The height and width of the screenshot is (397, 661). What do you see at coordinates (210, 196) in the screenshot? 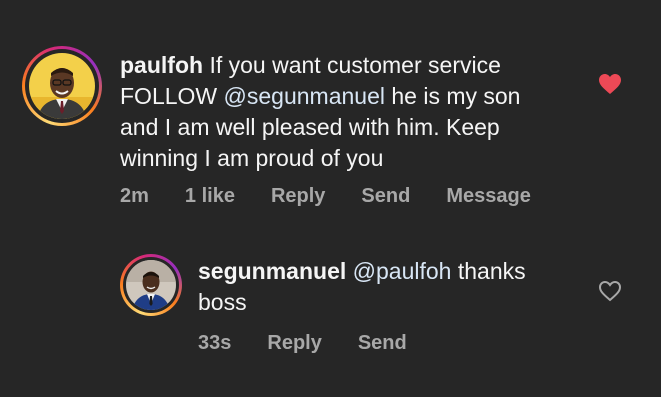
I see `comment-like-count: 1 like` at bounding box center [210, 196].